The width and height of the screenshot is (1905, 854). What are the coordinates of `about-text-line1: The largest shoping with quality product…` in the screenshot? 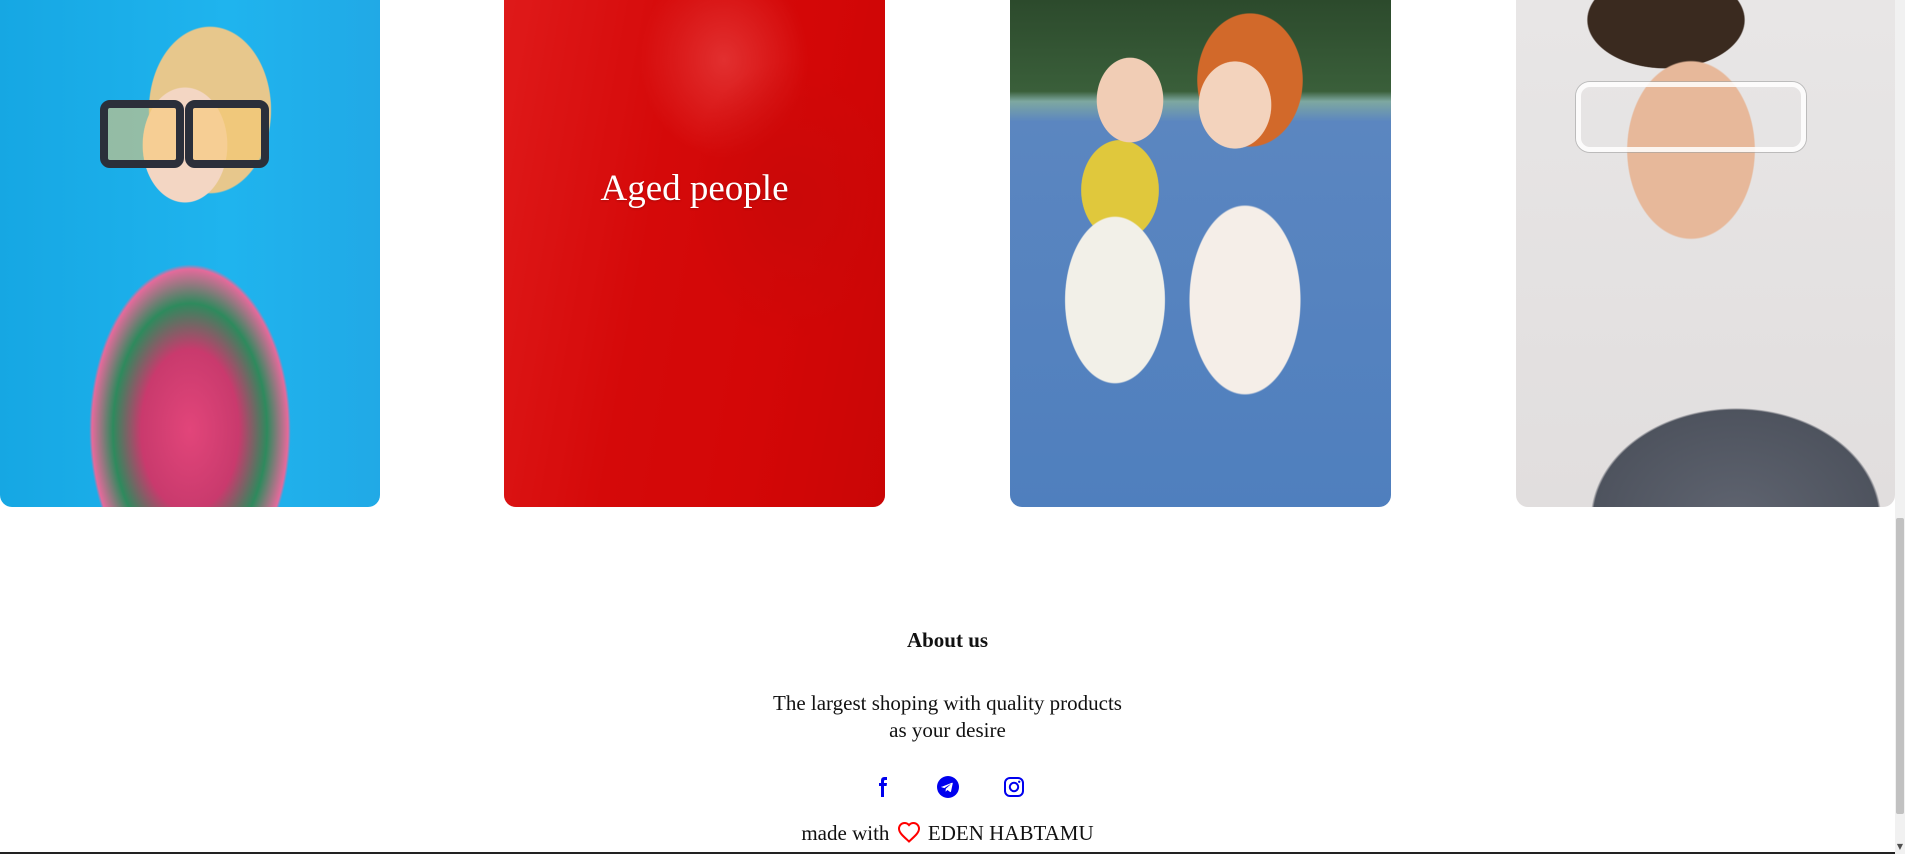 It's located at (947, 703).